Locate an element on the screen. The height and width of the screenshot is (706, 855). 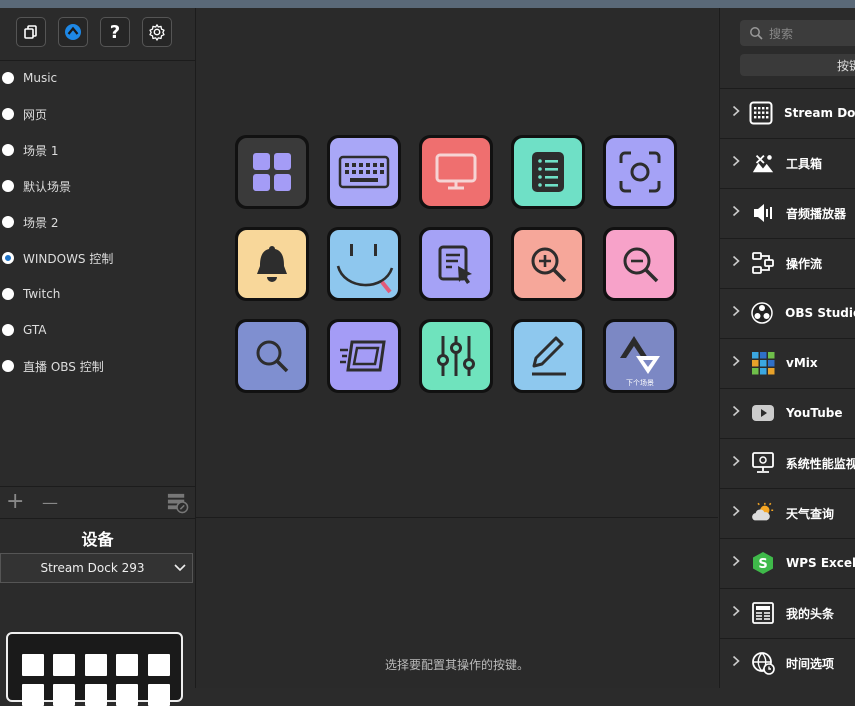
device-preview is located at coordinates (94, 669).